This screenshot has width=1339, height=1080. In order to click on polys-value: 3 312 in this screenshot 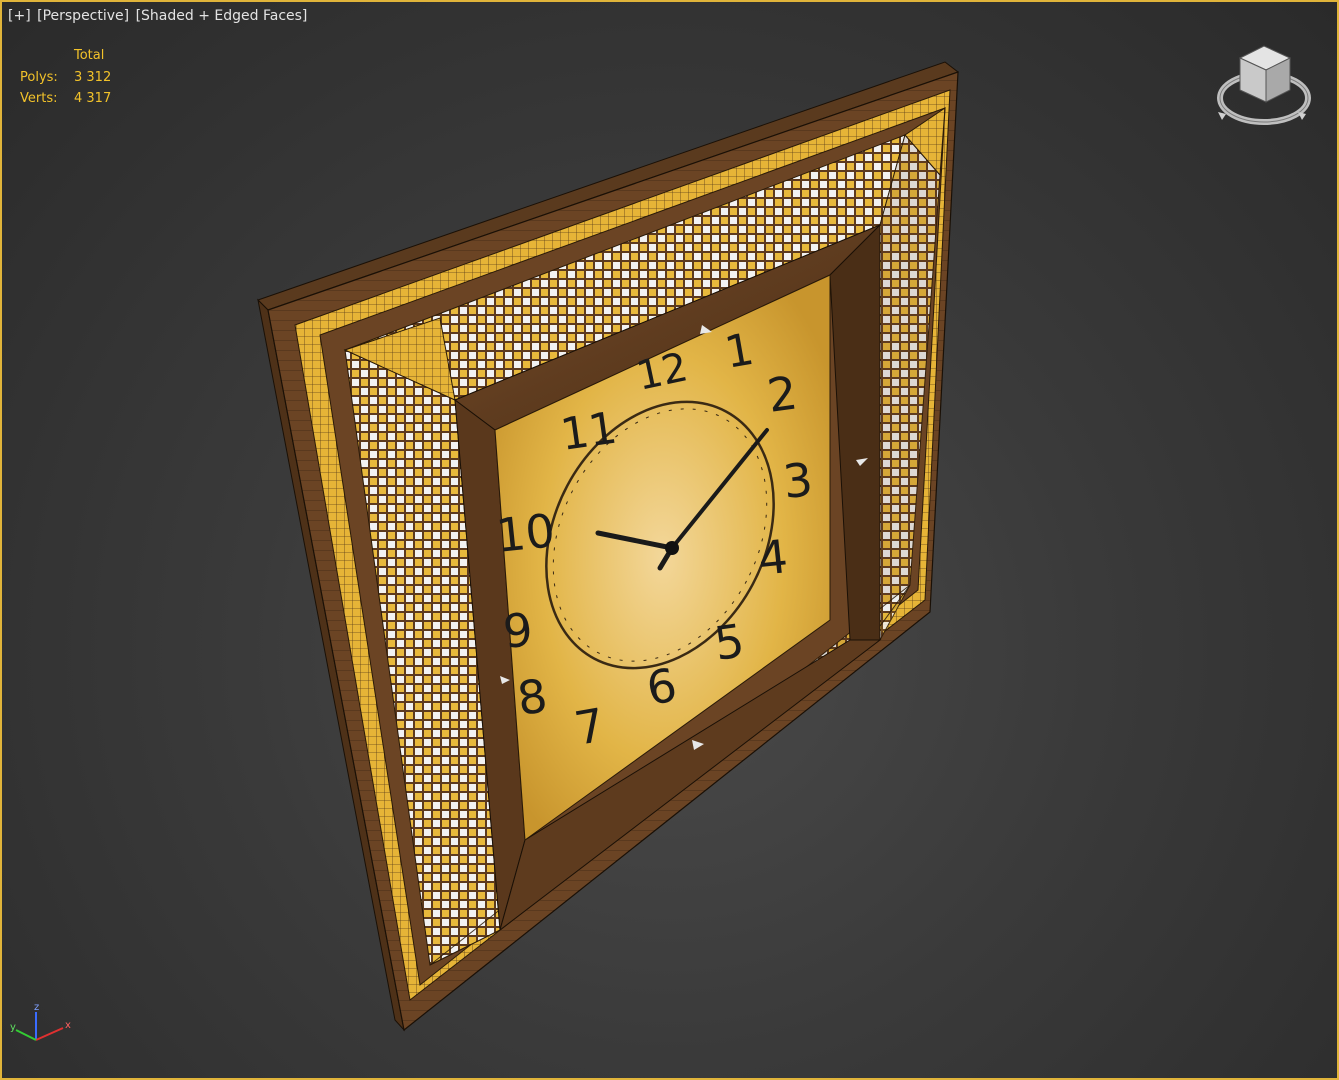, I will do `click(93, 77)`.